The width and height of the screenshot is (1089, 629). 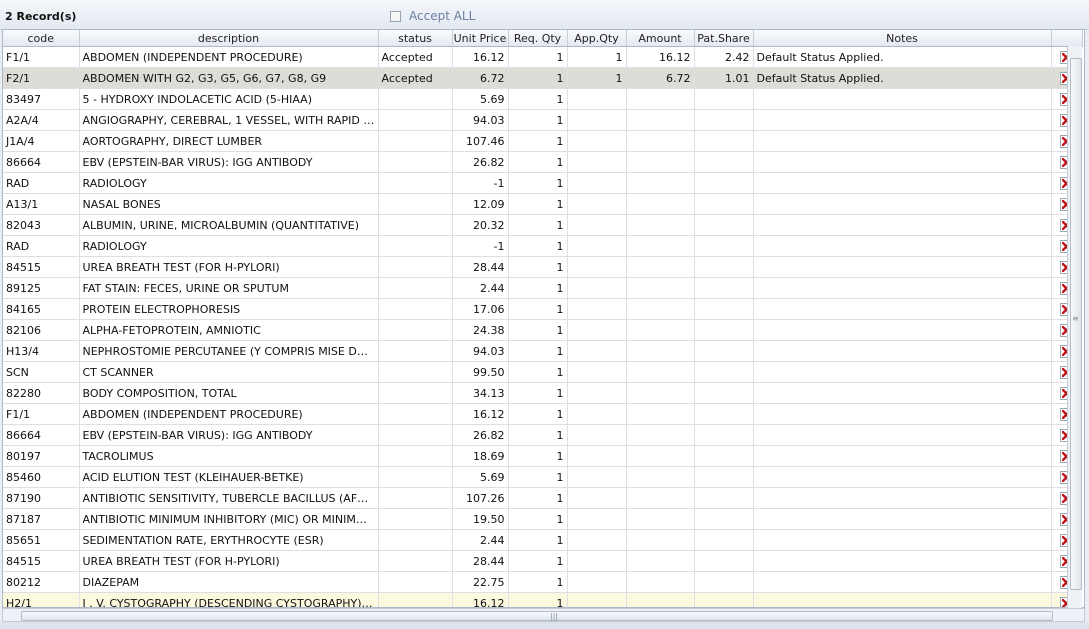 I want to click on cell-code: 82043, so click(x=41, y=225).